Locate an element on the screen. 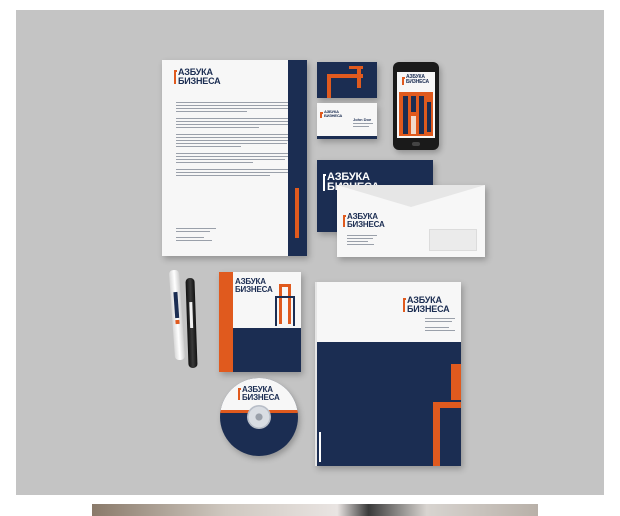 The image size is (620, 516). letterhead: АЗБУКА БИЗНЕСА is located at coordinates (234, 158).